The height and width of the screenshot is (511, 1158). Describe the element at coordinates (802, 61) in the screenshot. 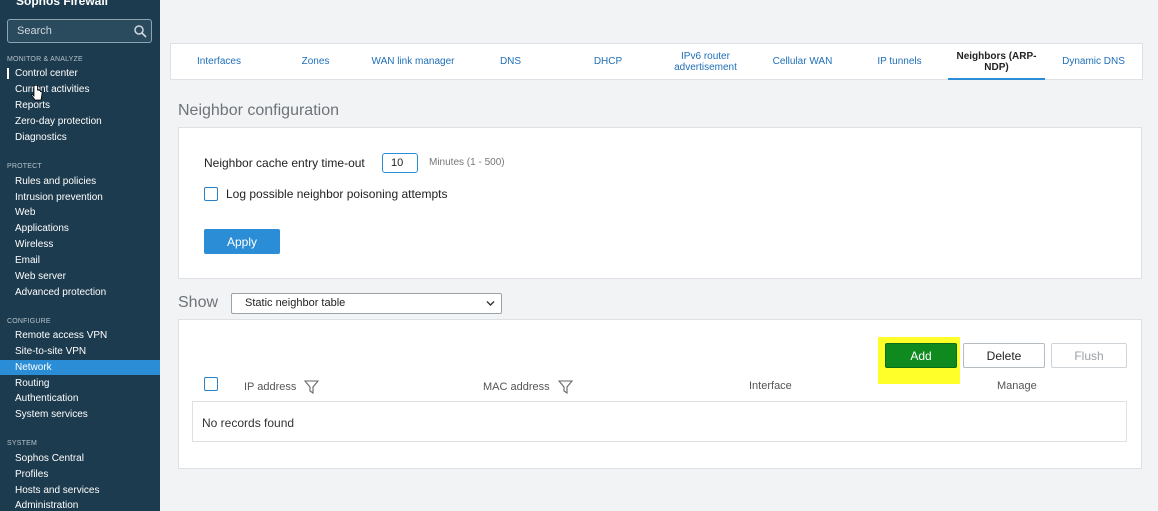

I see `tab-cellular-wan: Cellular WAN` at that location.